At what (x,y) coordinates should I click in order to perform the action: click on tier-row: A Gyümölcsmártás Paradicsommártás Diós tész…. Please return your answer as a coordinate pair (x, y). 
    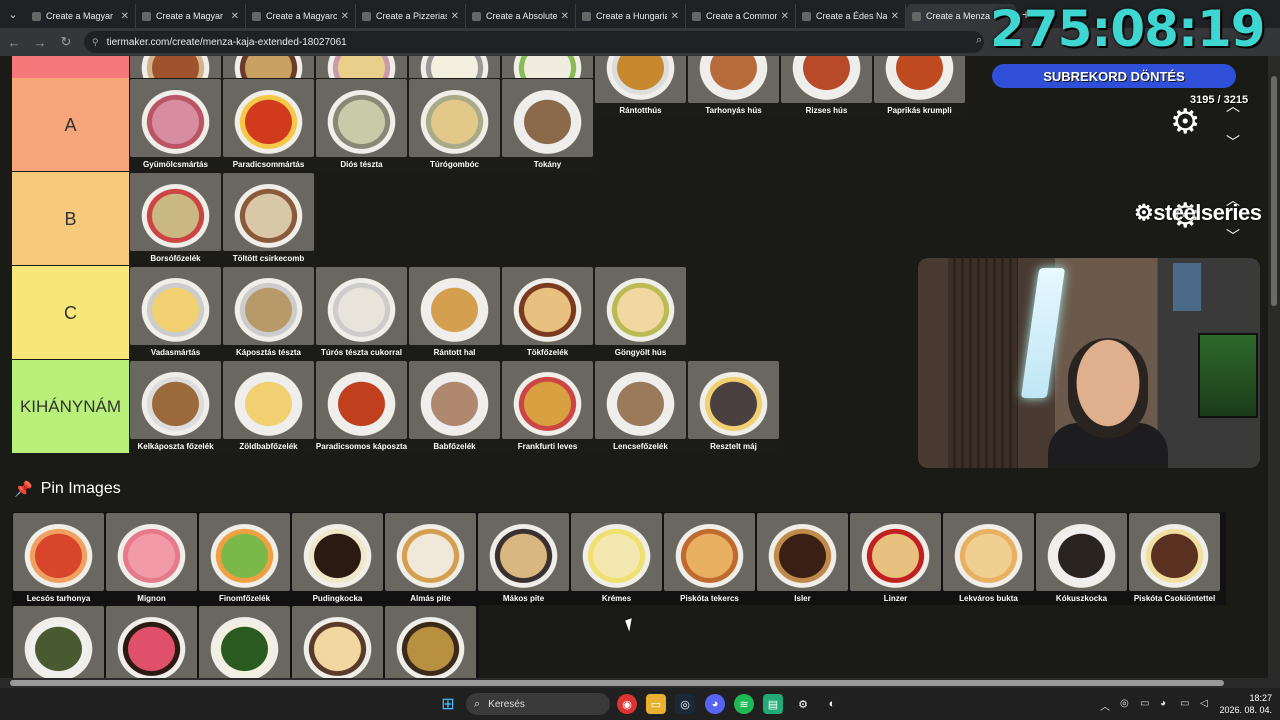
    Looking at the image, I should click on (592, 124).